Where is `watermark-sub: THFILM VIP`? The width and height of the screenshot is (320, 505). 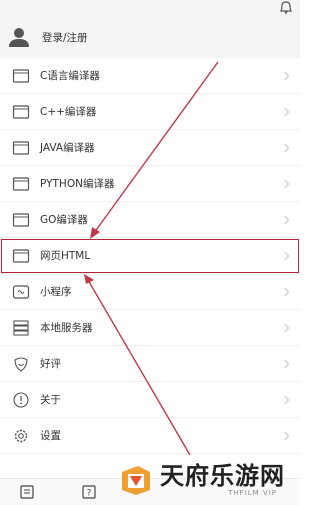
watermark-sub: THFILM VIP is located at coordinates (252, 493).